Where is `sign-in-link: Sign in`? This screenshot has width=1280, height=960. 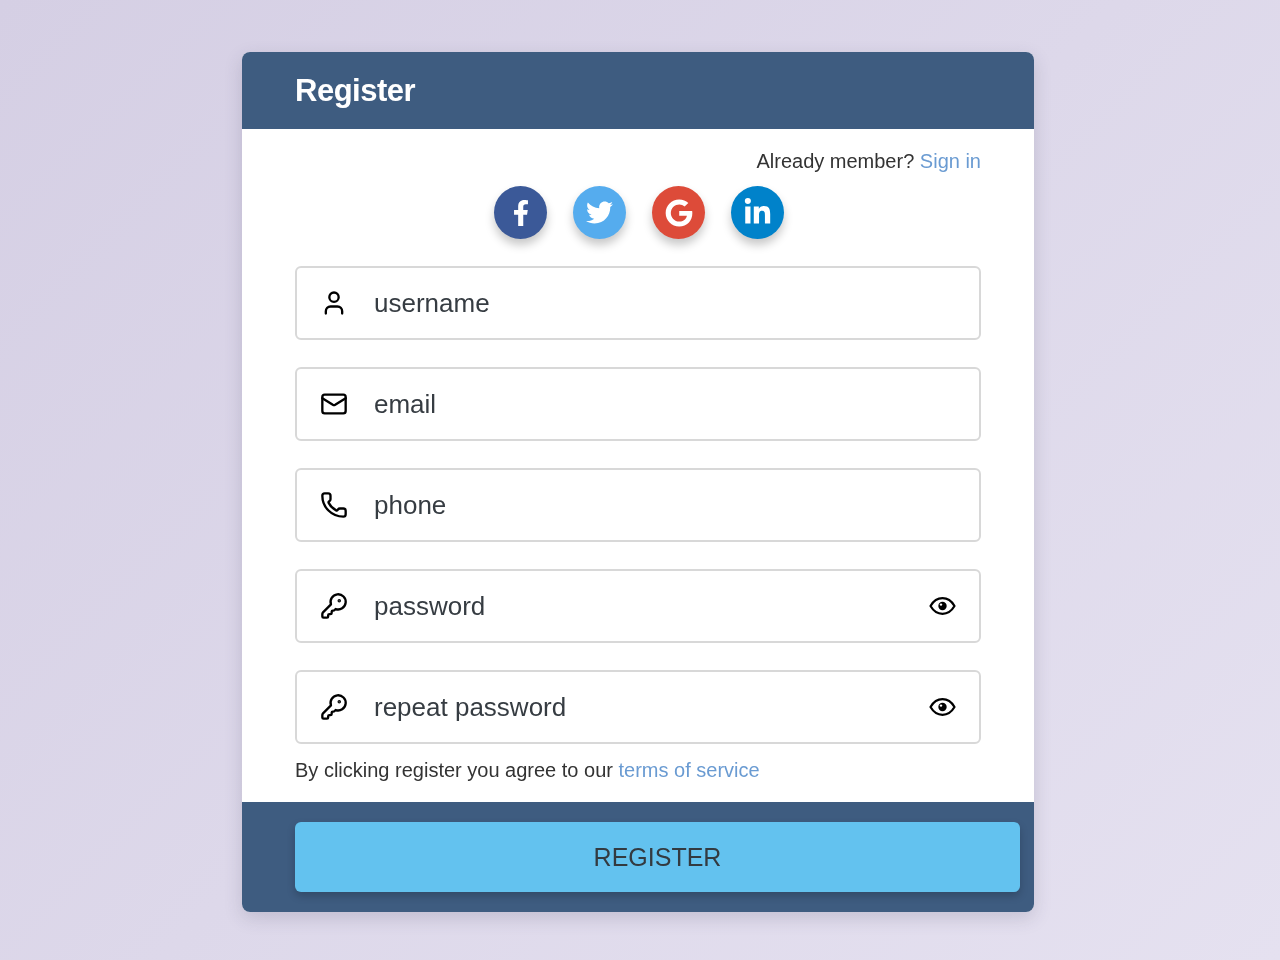 sign-in-link: Sign in is located at coordinates (950, 161).